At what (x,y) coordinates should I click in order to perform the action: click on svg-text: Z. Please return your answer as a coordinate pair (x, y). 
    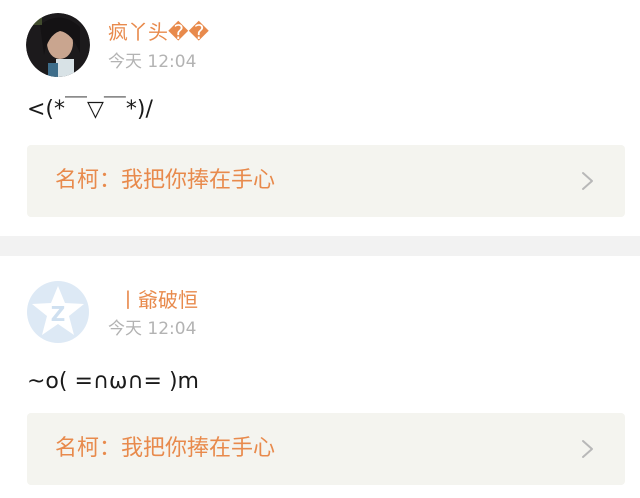
    Looking at the image, I should click on (58, 314).